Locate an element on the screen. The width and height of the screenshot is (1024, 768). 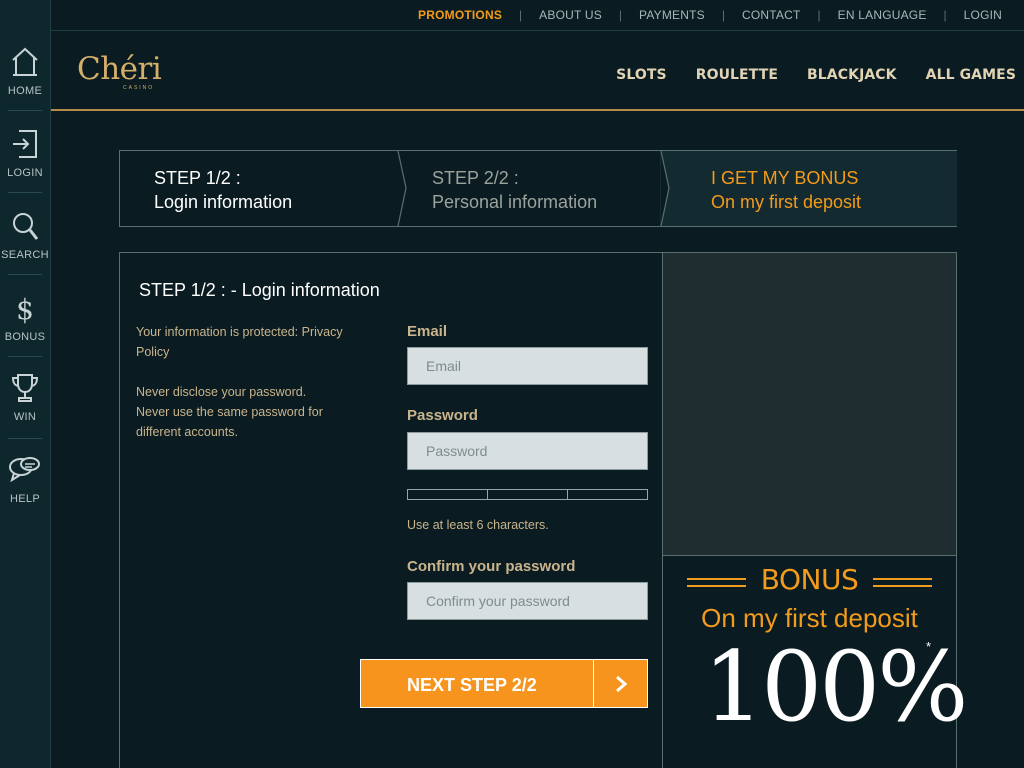
logo: Chéri CASINO is located at coordinates (125, 73).